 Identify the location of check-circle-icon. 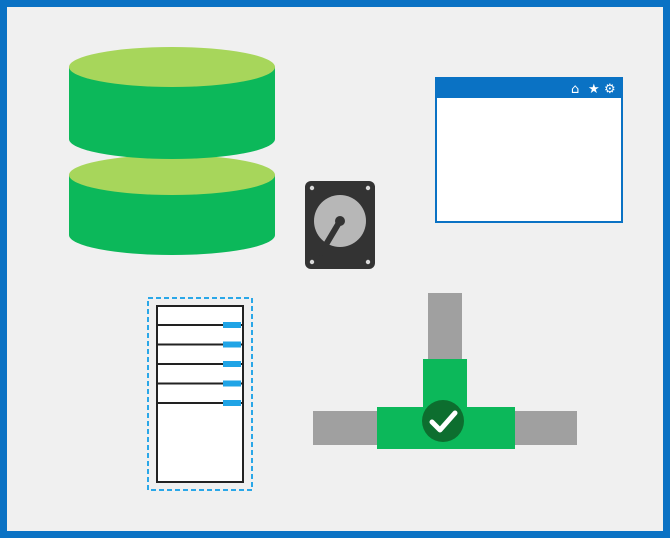
(443, 421).